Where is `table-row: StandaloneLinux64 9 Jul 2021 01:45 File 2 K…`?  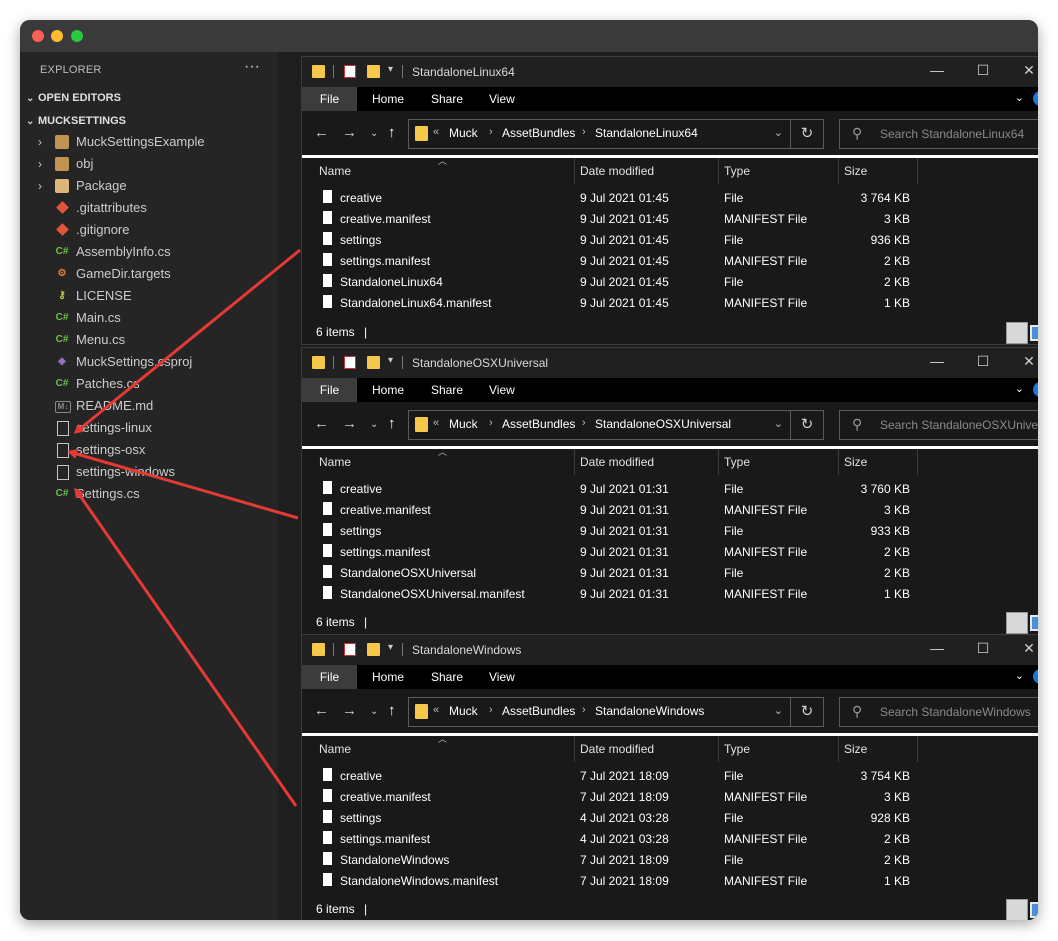
table-row: StandaloneLinux64 9 Jul 2021 01:45 File 2 K… is located at coordinates (670, 281).